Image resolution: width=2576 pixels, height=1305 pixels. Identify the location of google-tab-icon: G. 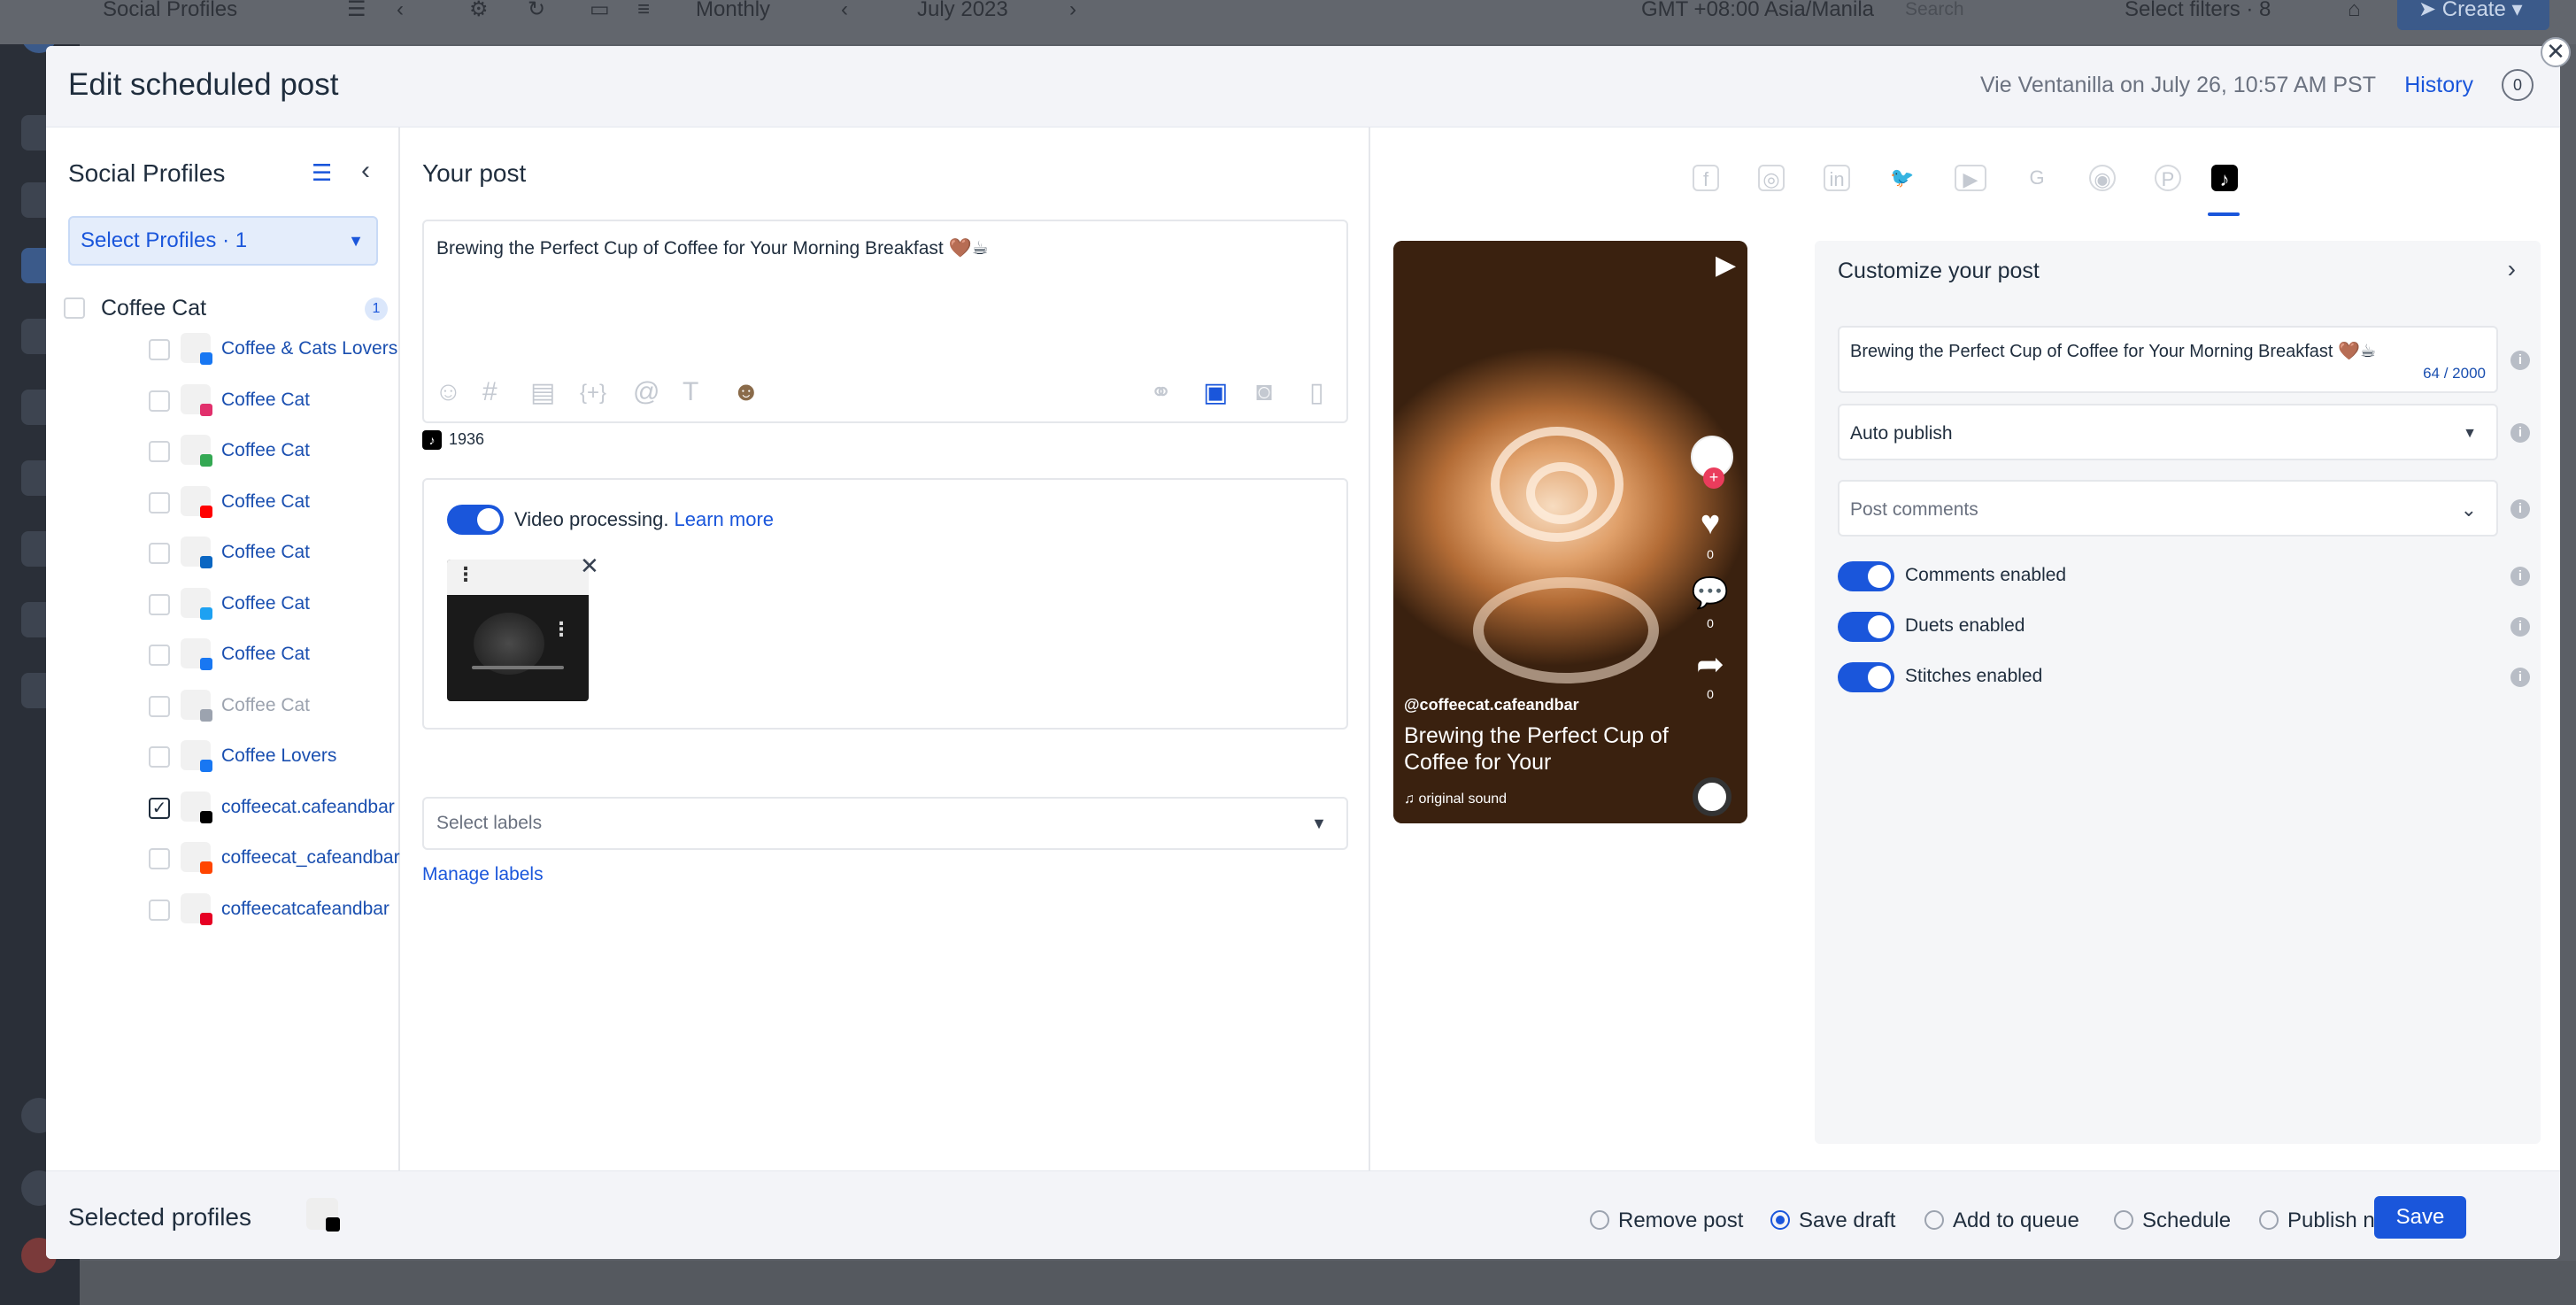
(2037, 178).